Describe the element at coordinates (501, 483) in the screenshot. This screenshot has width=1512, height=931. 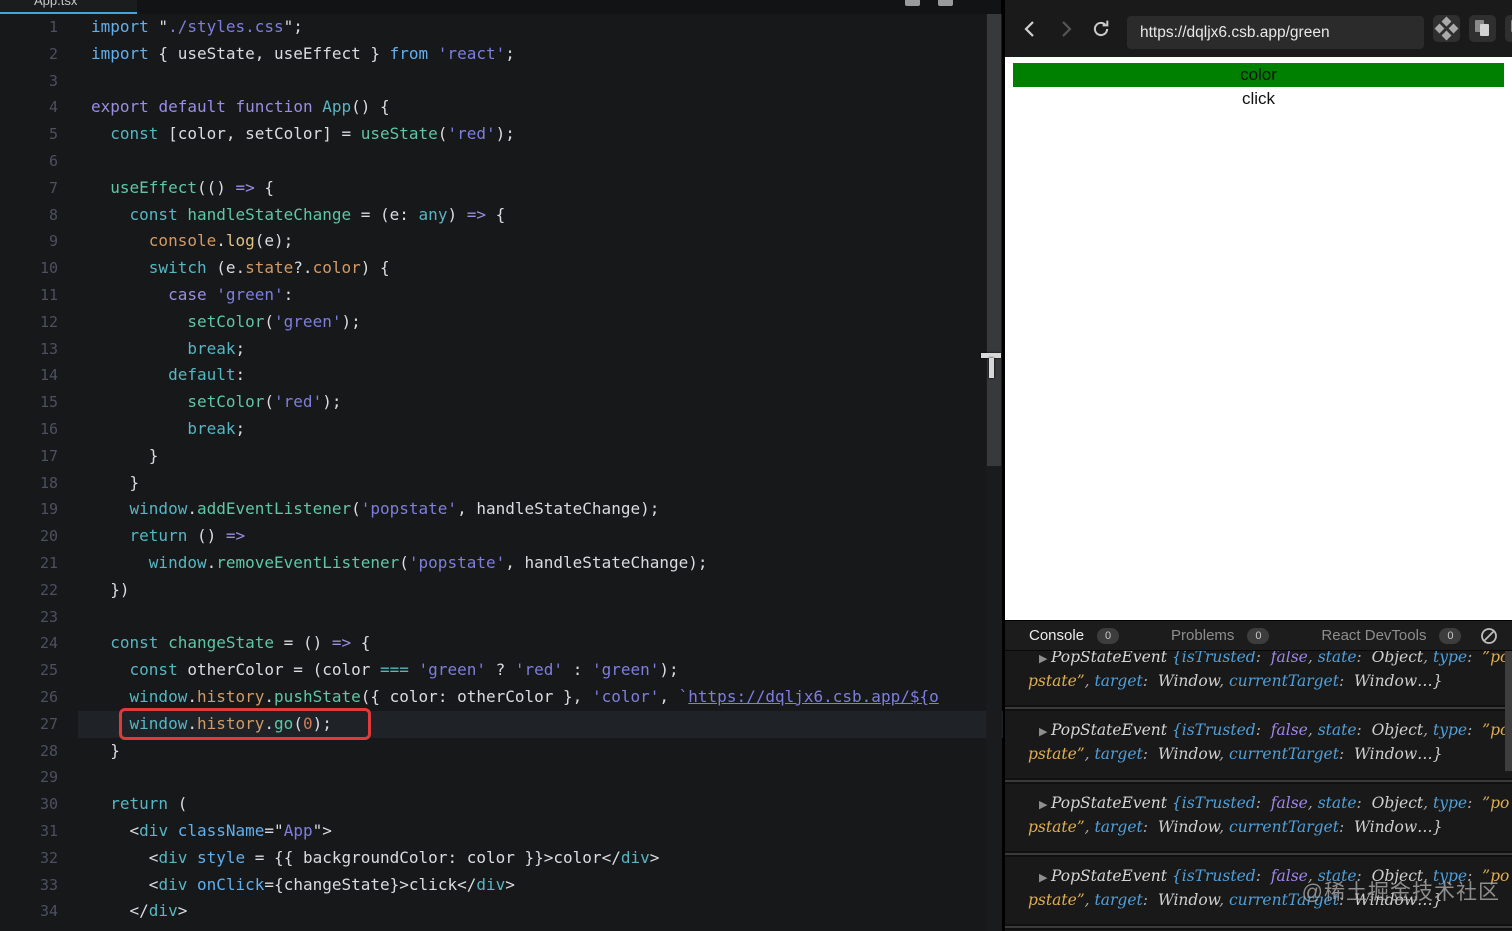
I see `code-line: 18 }` at that location.